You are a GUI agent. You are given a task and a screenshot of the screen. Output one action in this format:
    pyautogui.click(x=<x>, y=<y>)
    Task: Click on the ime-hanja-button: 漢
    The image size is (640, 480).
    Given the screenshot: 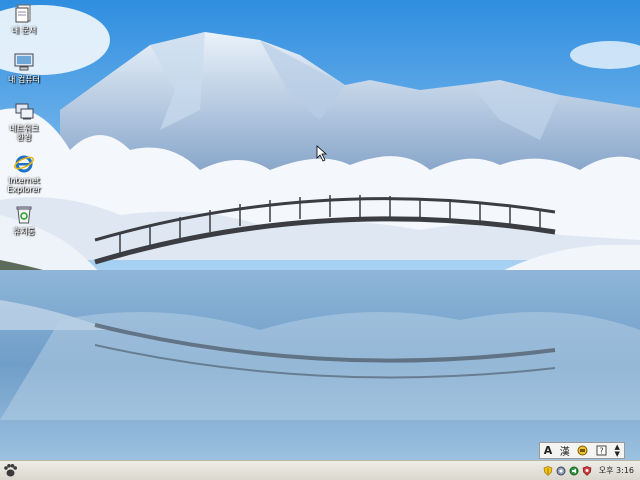 What is the action you would take?
    pyautogui.click(x=565, y=450)
    